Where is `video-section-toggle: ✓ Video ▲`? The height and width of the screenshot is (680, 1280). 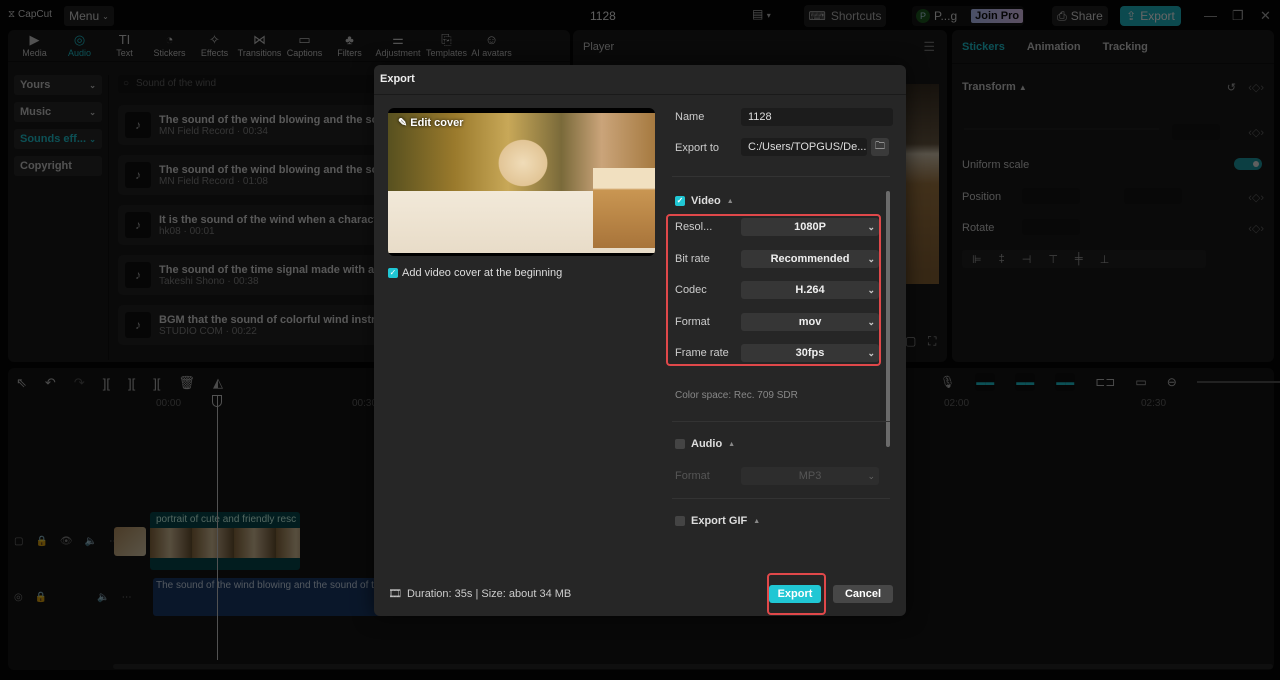
video-section-toggle: ✓ Video ▲ is located at coordinates (704, 201).